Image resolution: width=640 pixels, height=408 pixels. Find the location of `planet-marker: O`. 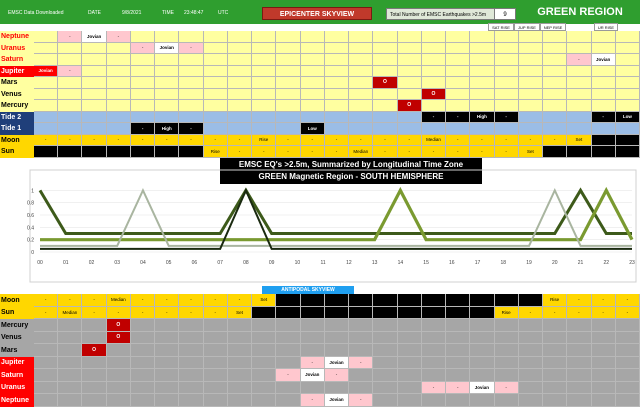

planet-marker: O is located at coordinates (118, 337).